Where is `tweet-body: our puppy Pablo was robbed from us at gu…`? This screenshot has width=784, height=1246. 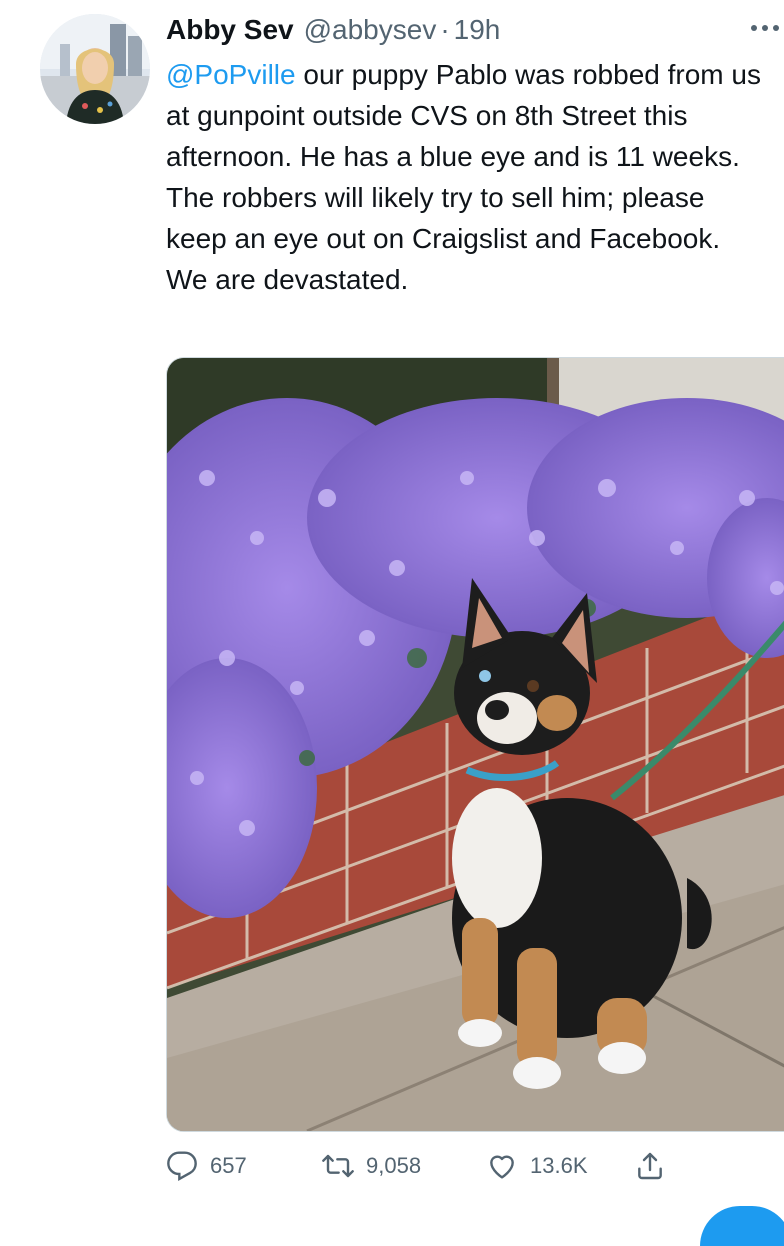
tweet-body: our puppy Pablo was robbed from us at gu… is located at coordinates (463, 177).